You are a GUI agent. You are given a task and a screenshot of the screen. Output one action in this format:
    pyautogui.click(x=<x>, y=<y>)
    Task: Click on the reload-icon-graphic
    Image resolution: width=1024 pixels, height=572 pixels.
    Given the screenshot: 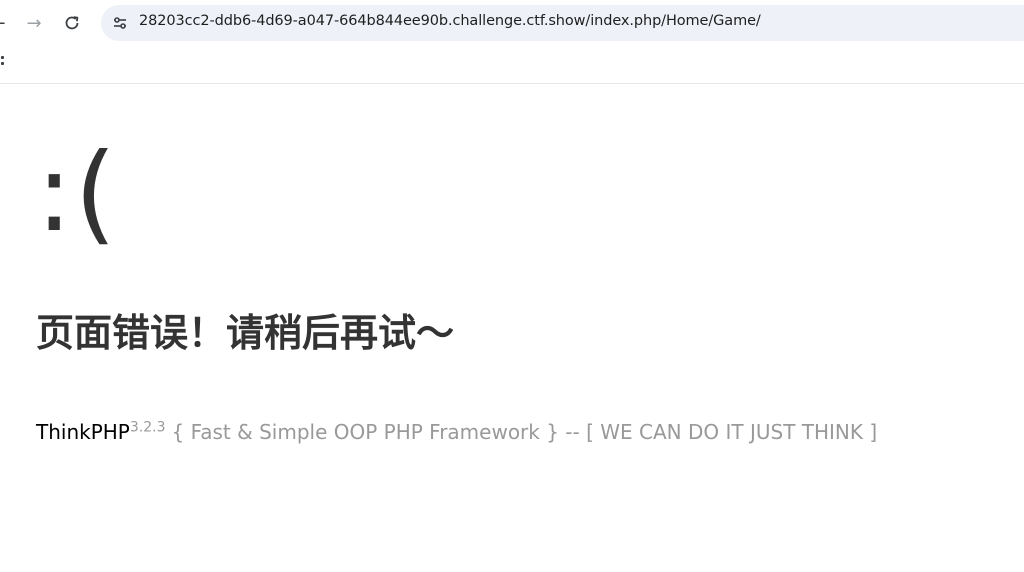 What is the action you would take?
    pyautogui.click(x=72, y=23)
    